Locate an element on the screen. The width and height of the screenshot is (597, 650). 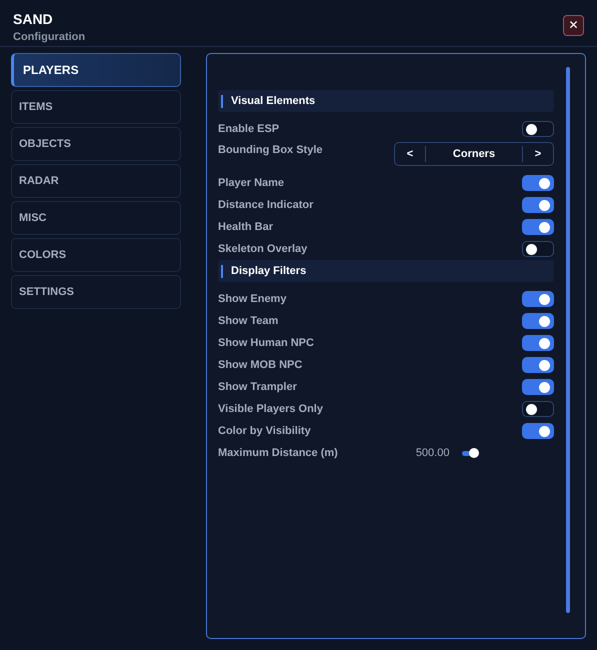
sidebar-tab: SETTINGS is located at coordinates (96, 292).